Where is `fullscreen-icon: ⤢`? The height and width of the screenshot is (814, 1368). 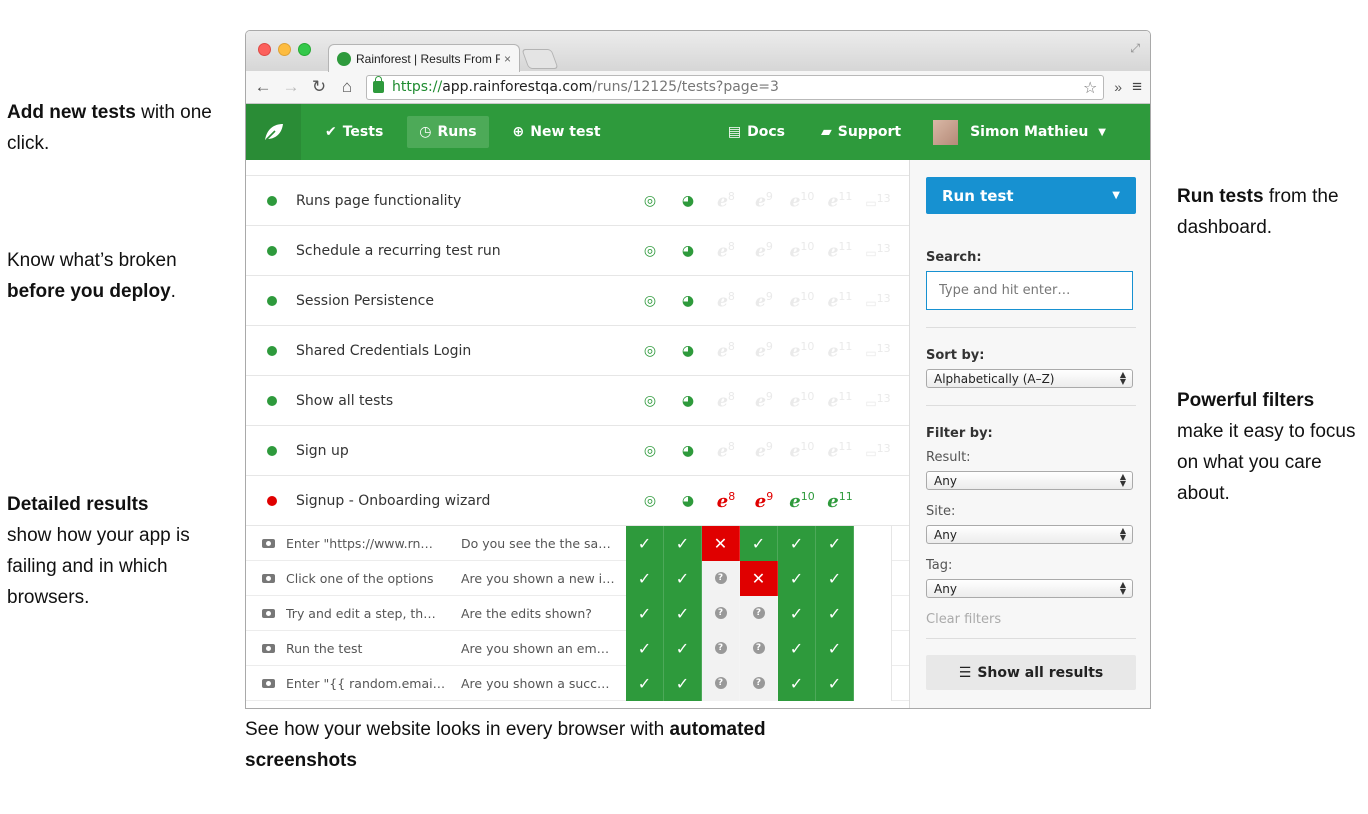 fullscreen-icon: ⤢ is located at coordinates (1135, 48).